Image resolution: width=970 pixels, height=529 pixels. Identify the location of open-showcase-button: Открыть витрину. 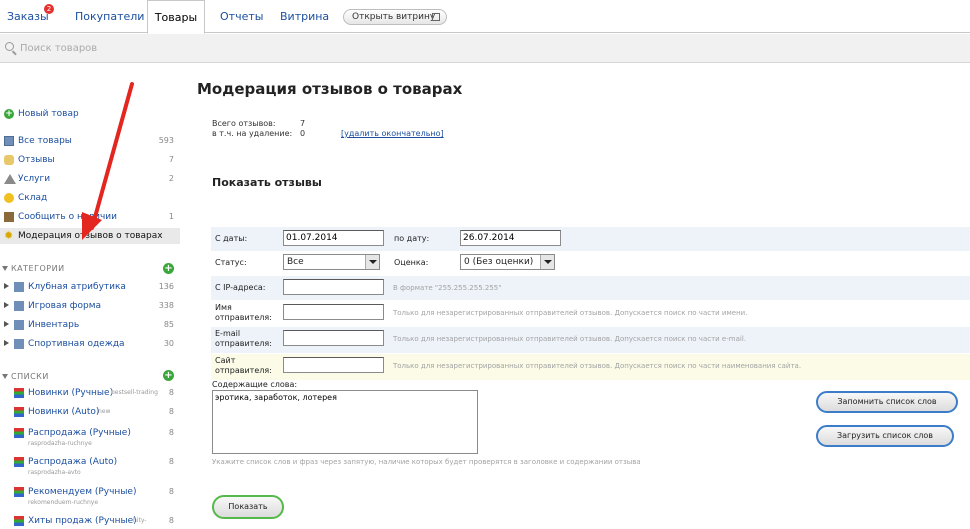
(395, 17).